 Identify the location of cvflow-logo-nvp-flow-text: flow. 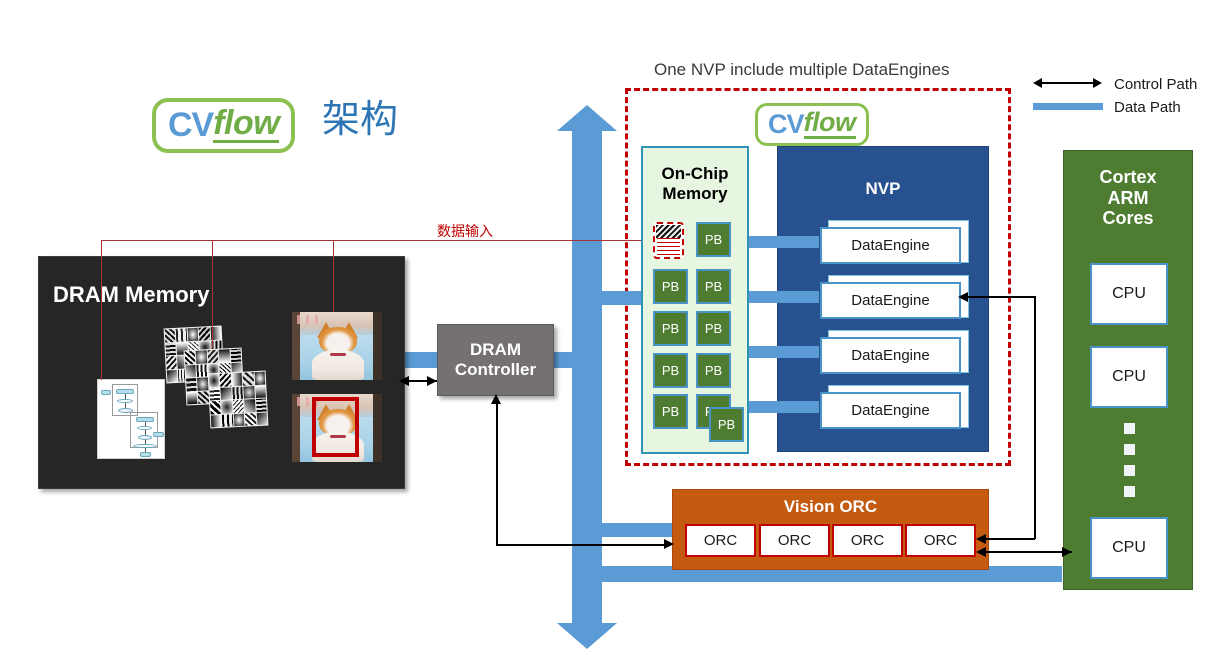
(829, 123).